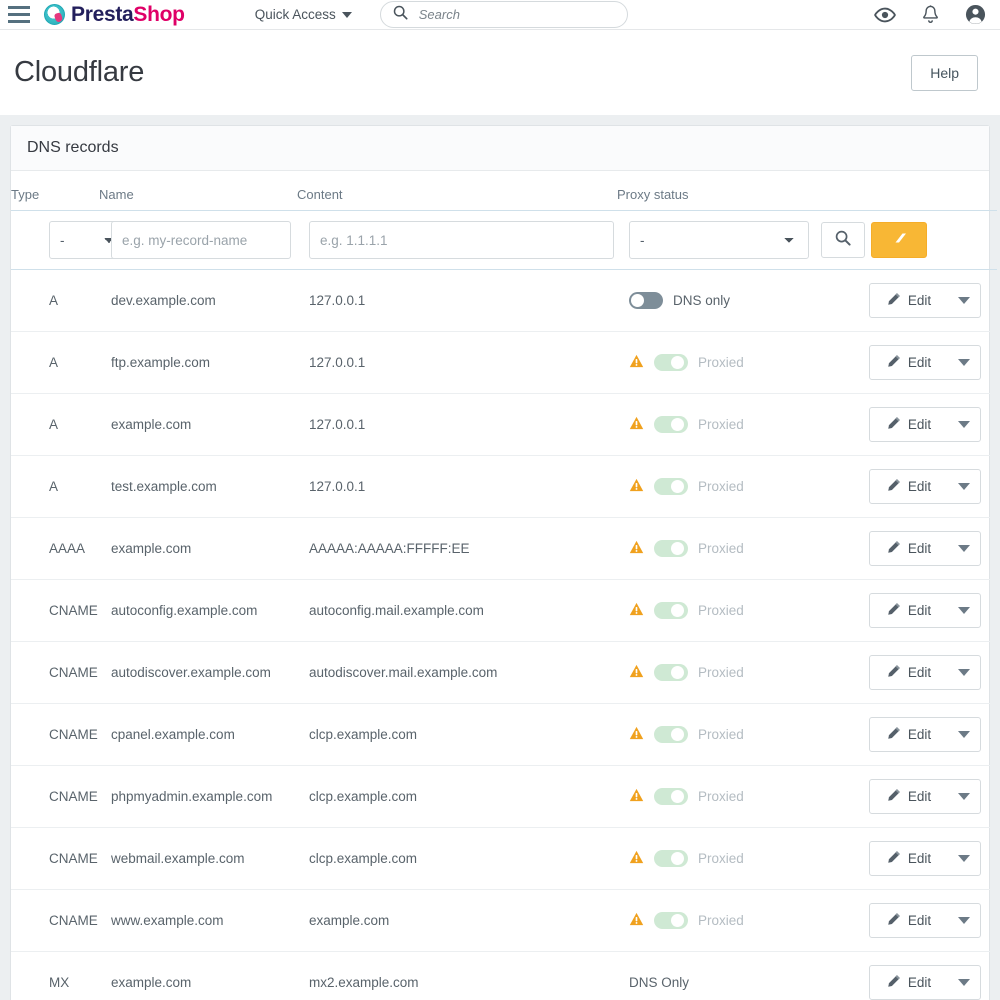 This screenshot has width=1000, height=1000. What do you see at coordinates (461, 240) in the screenshot?
I see `filter-content-input` at bounding box center [461, 240].